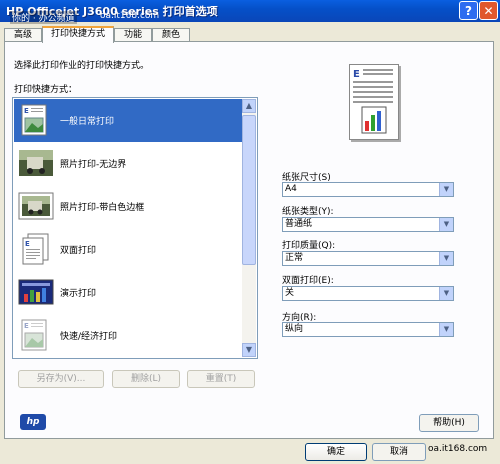 The height and width of the screenshot is (464, 500). I want to click on presentation-icon, so click(36, 292).